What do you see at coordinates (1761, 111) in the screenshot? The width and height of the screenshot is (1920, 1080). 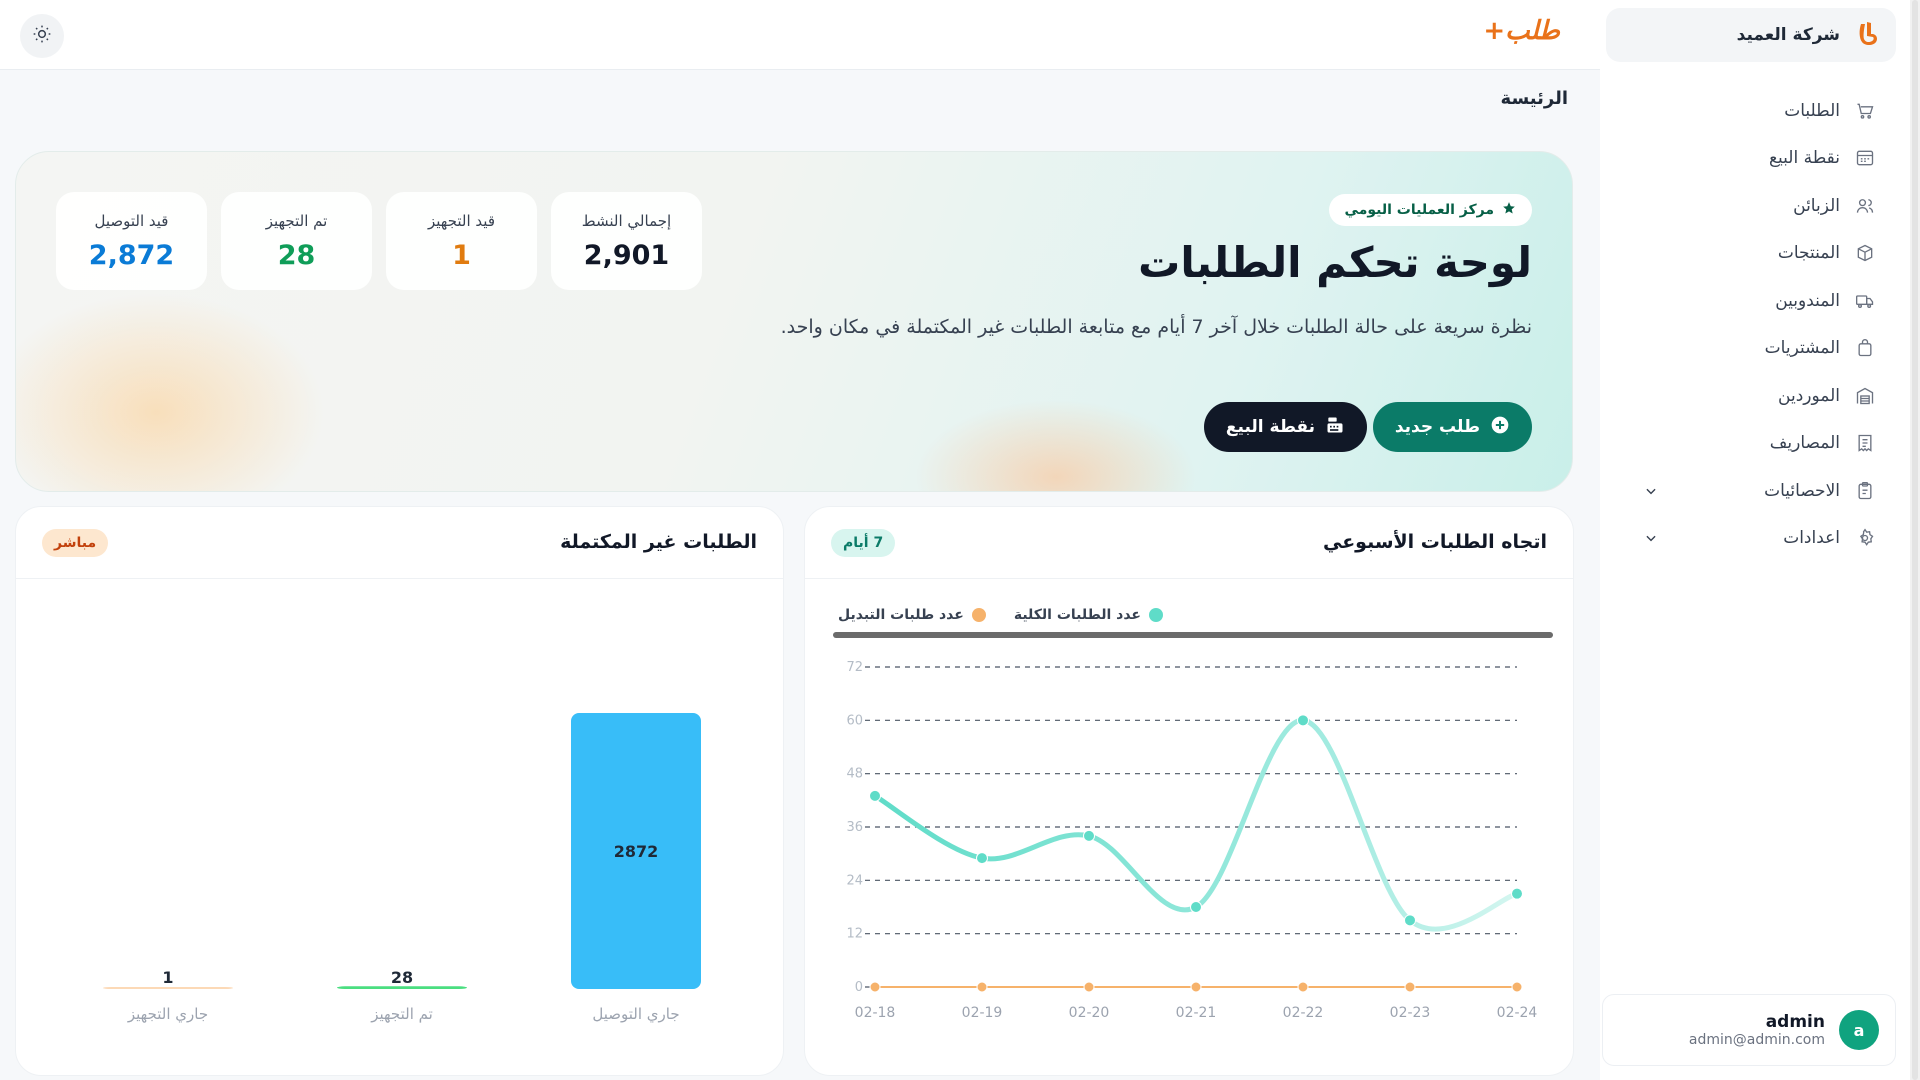 I see `sidebar-item-orders: الطلبات` at bounding box center [1761, 111].